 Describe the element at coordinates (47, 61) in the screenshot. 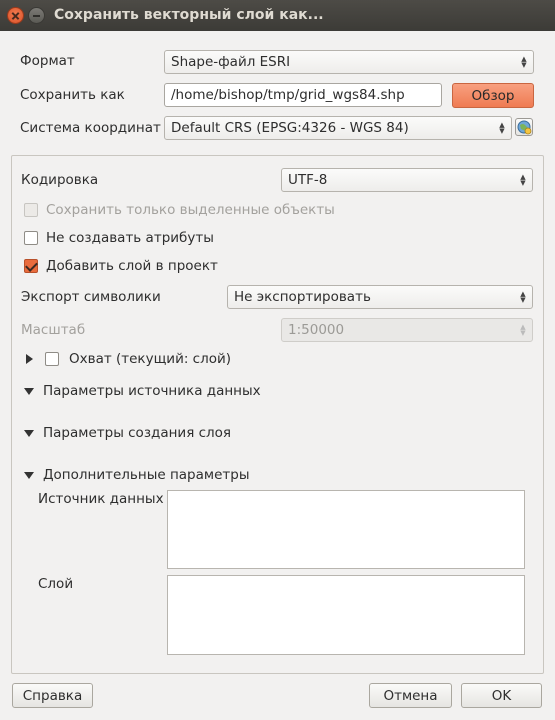

I see `format-label: Формат` at that location.